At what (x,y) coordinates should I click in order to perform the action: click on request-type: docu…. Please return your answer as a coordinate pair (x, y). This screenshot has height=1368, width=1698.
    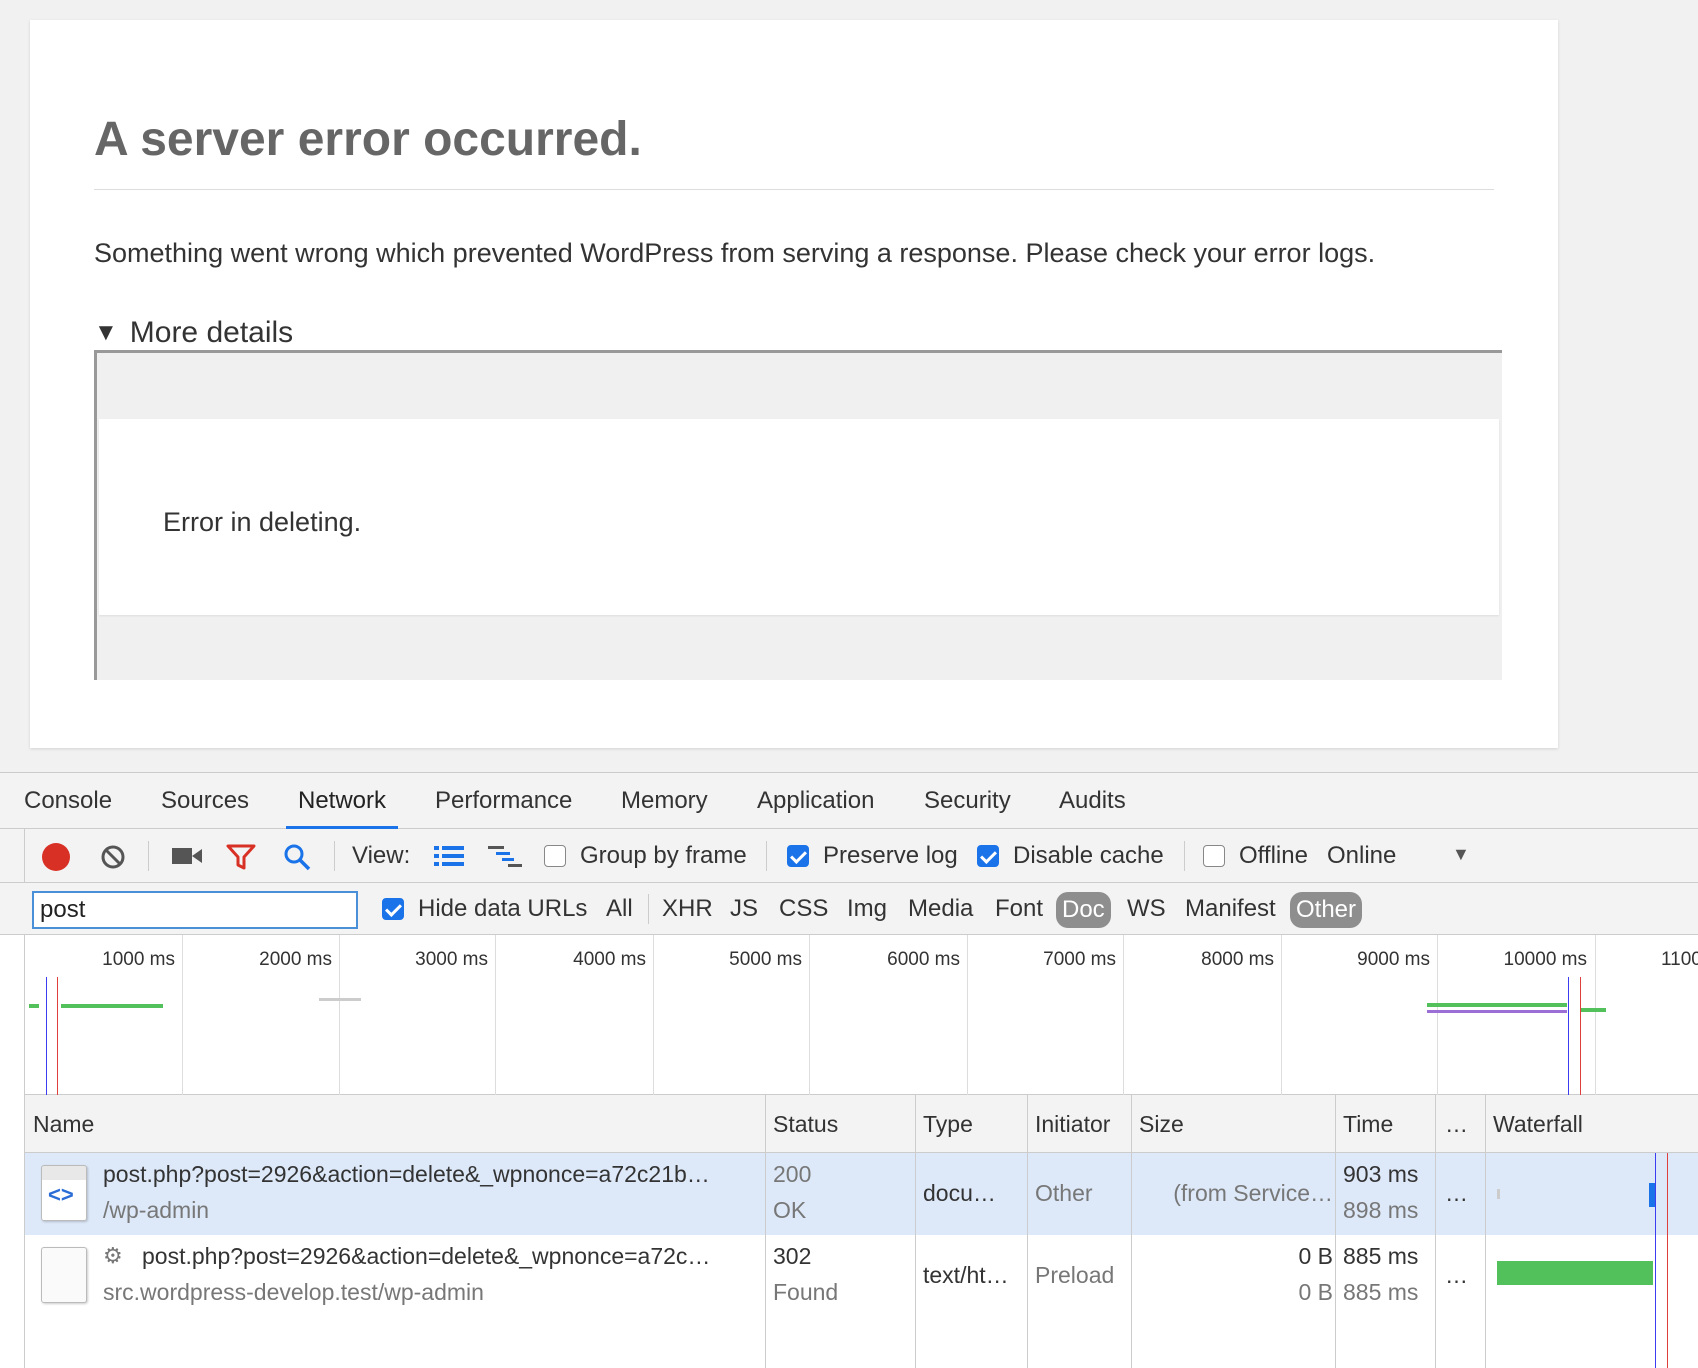
    Looking at the image, I should click on (959, 1193).